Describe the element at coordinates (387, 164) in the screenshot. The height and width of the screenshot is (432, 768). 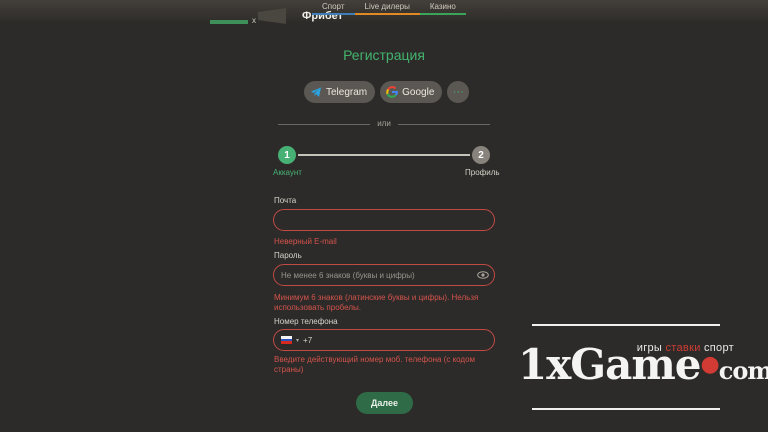
I see `registration-stepper: 1 2 Аккаунт Профиль` at that location.